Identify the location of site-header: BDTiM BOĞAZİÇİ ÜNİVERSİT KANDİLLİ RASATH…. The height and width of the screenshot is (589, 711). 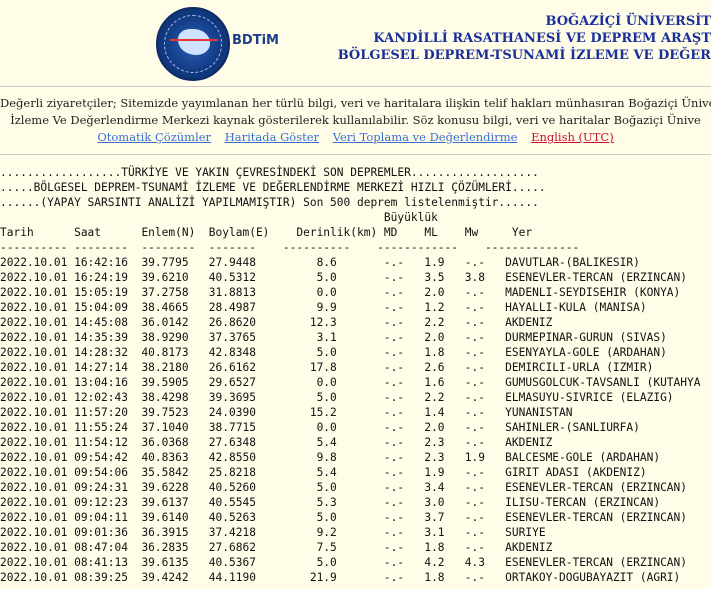
(355, 43).